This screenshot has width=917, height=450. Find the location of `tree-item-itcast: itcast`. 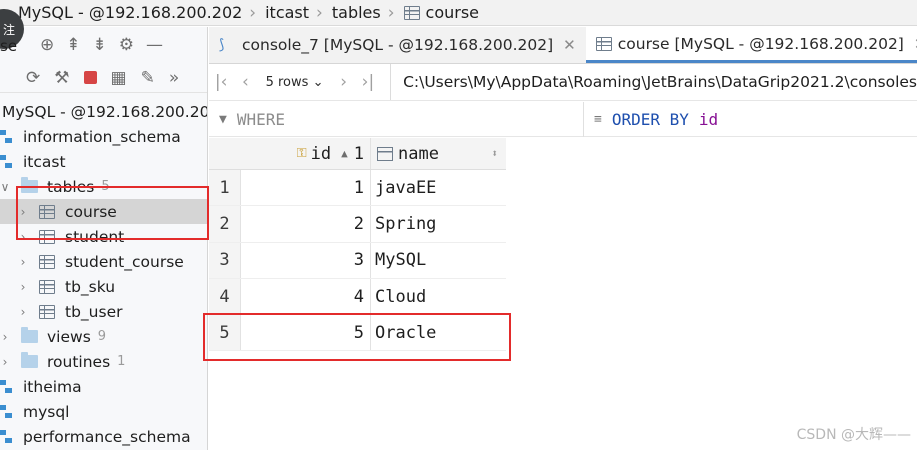

tree-item-itcast: itcast is located at coordinates (103, 161).